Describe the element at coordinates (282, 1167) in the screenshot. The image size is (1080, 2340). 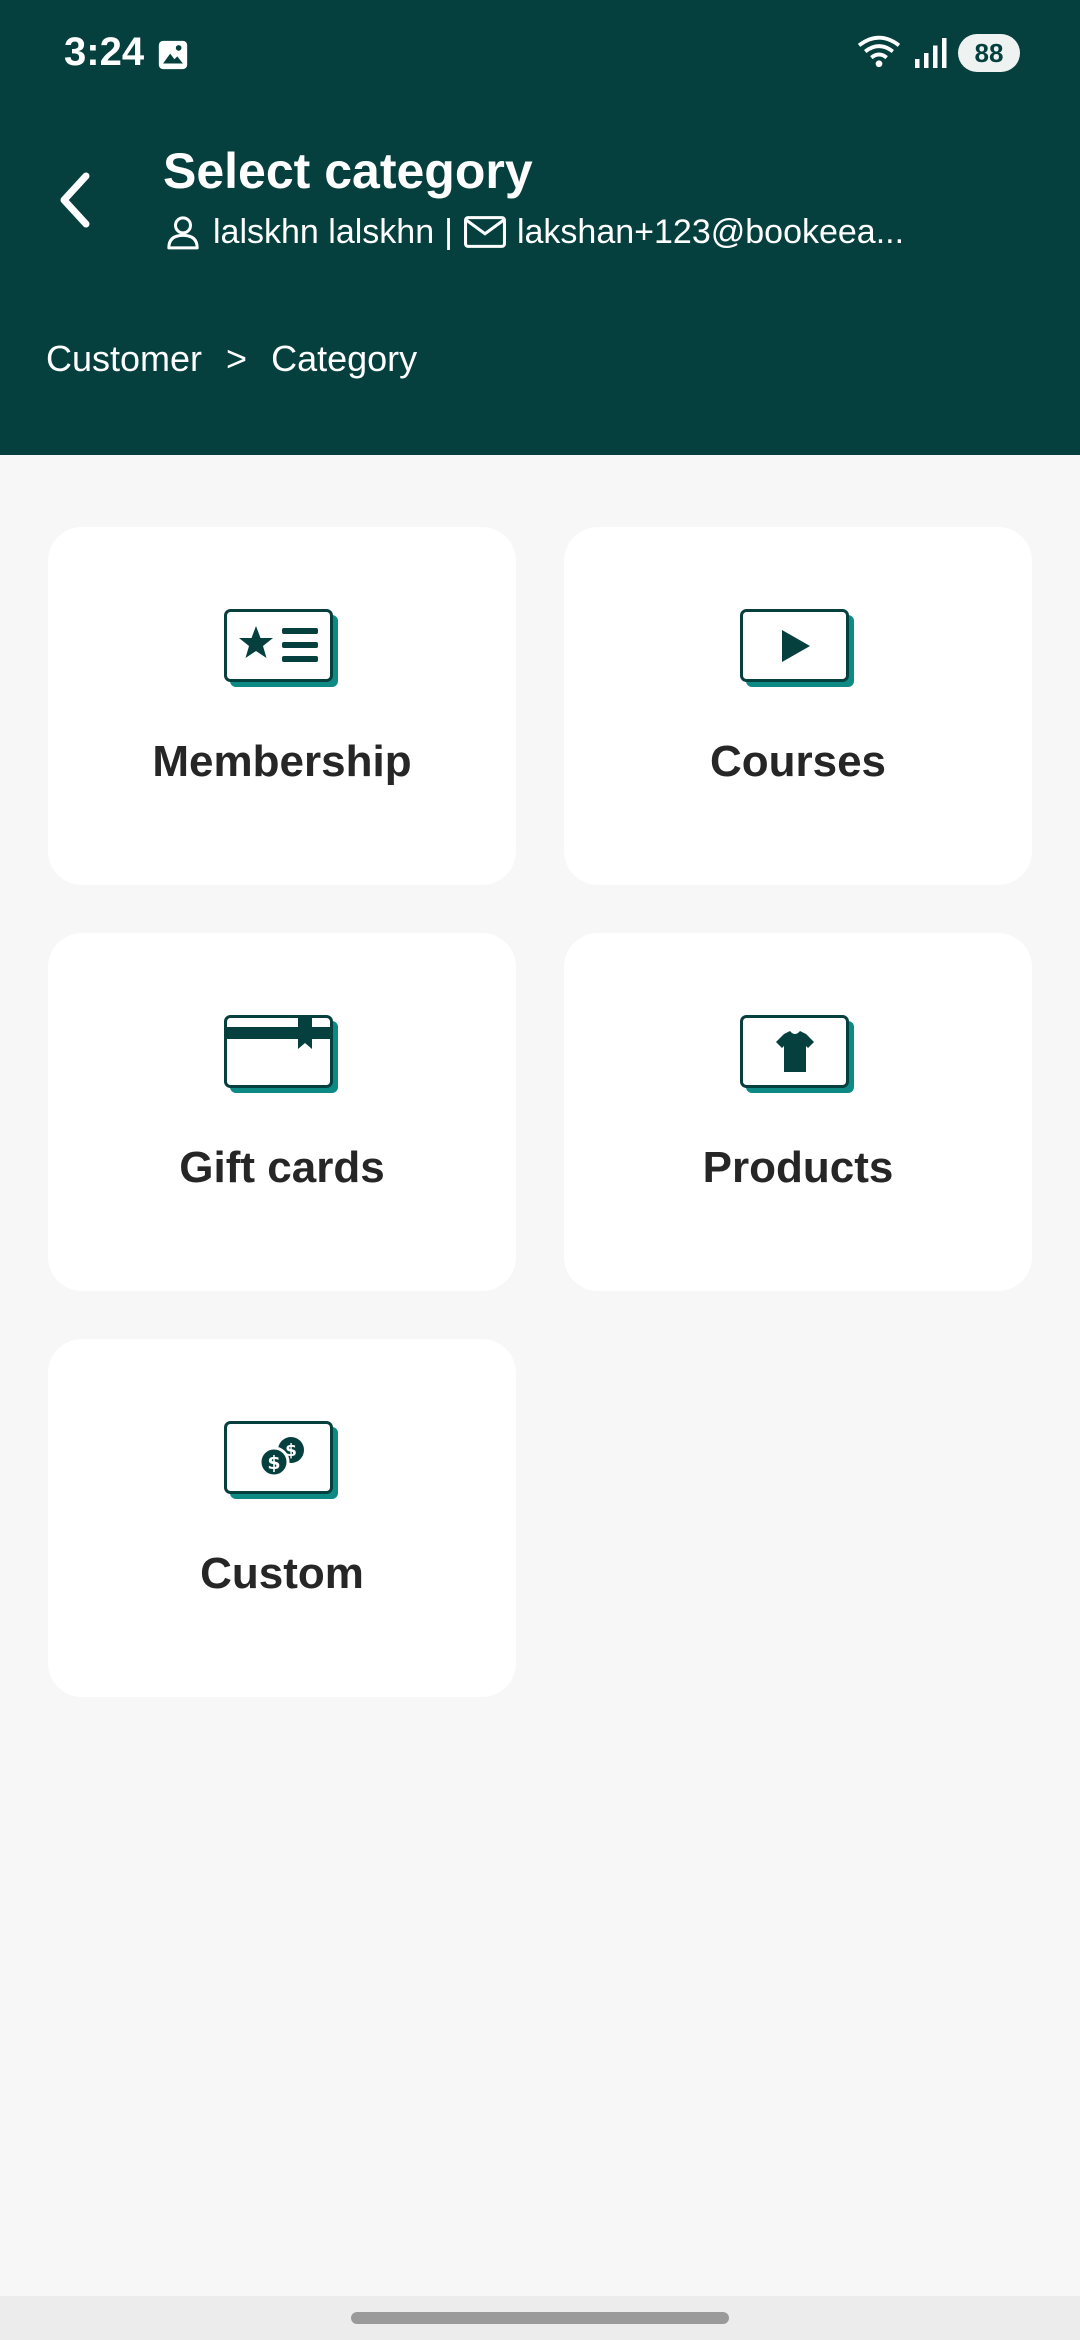
I see `category-label: Gift cards` at that location.